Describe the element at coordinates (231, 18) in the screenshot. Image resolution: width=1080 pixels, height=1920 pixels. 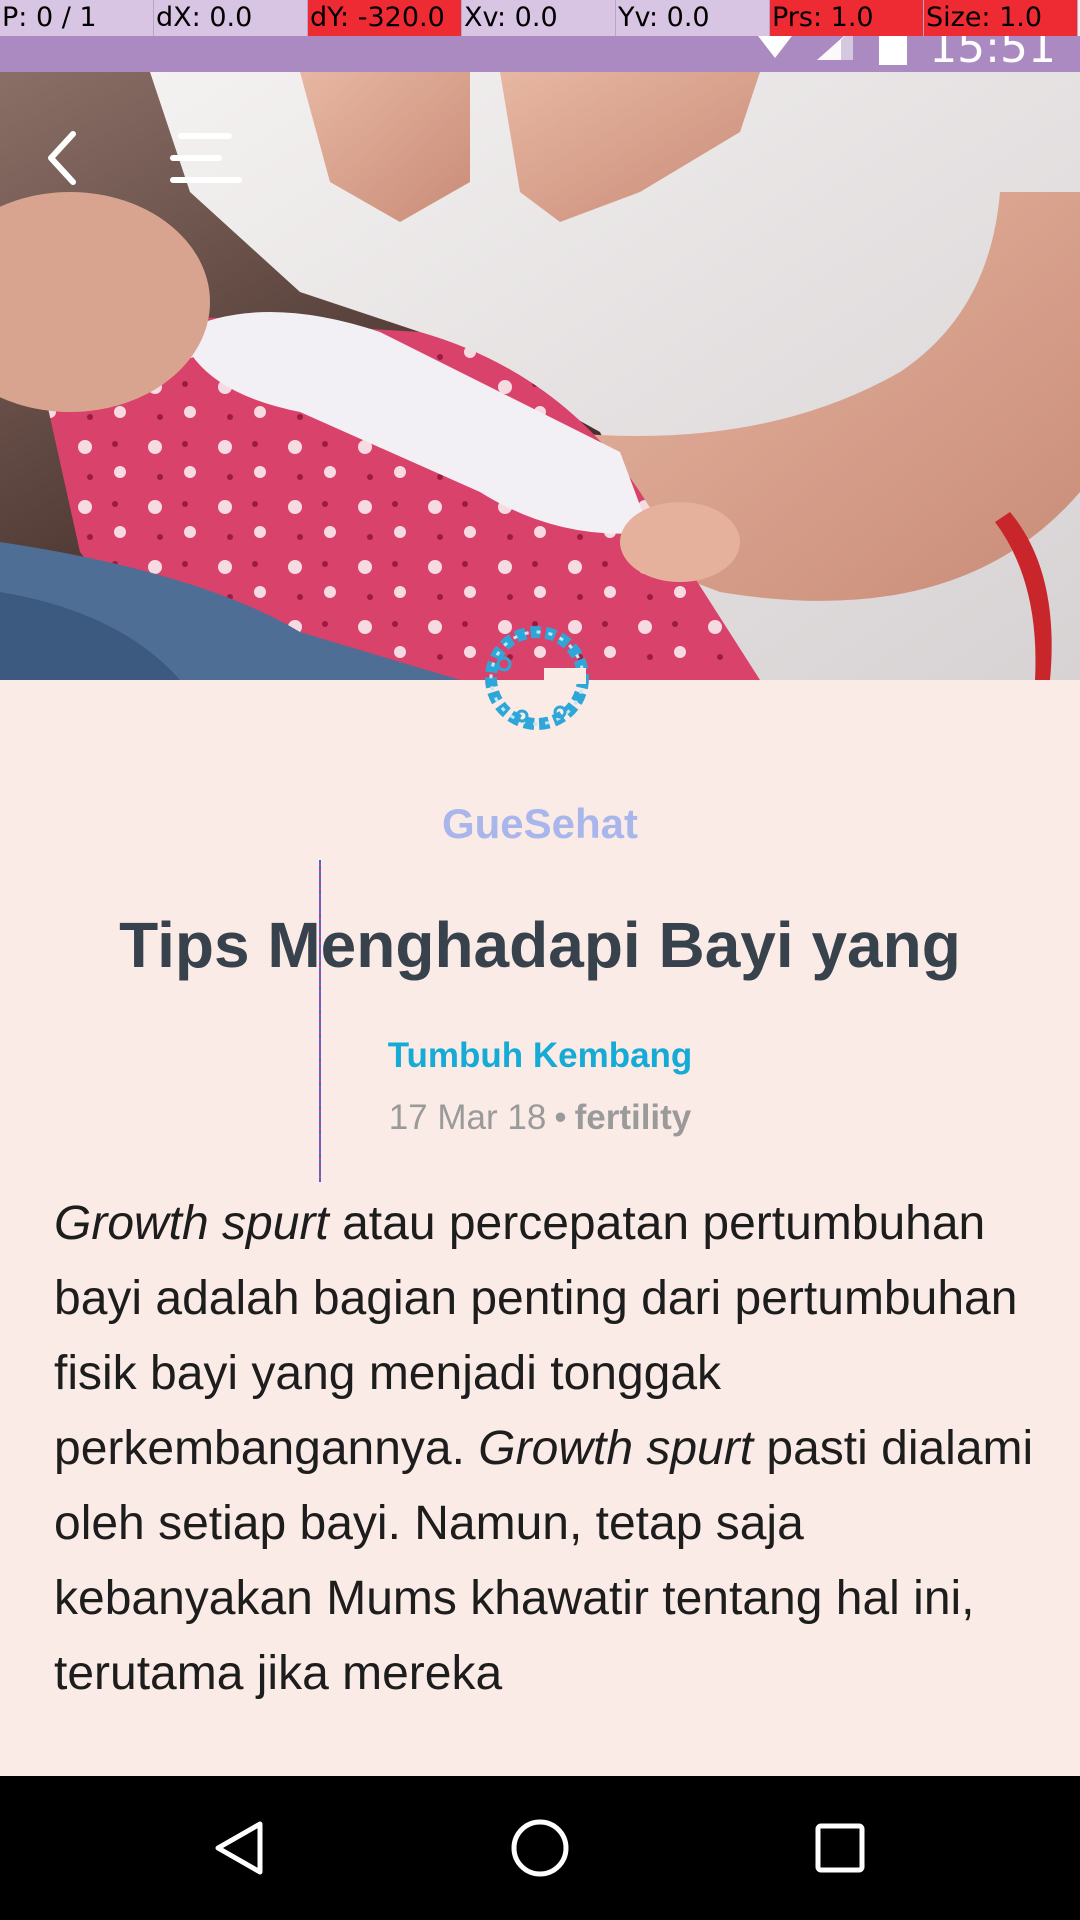
I see `pointer-dx: dX: 0.0` at that location.